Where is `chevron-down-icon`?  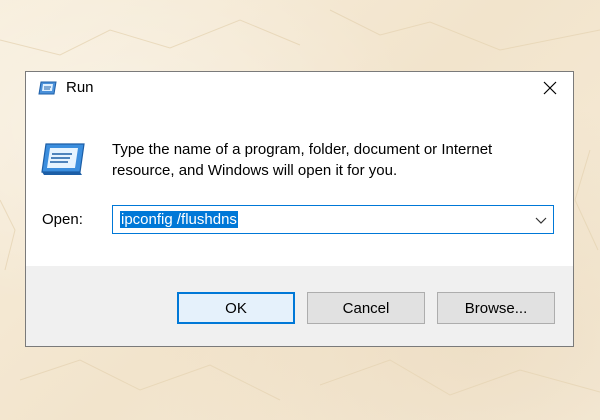 chevron-down-icon is located at coordinates (541, 220).